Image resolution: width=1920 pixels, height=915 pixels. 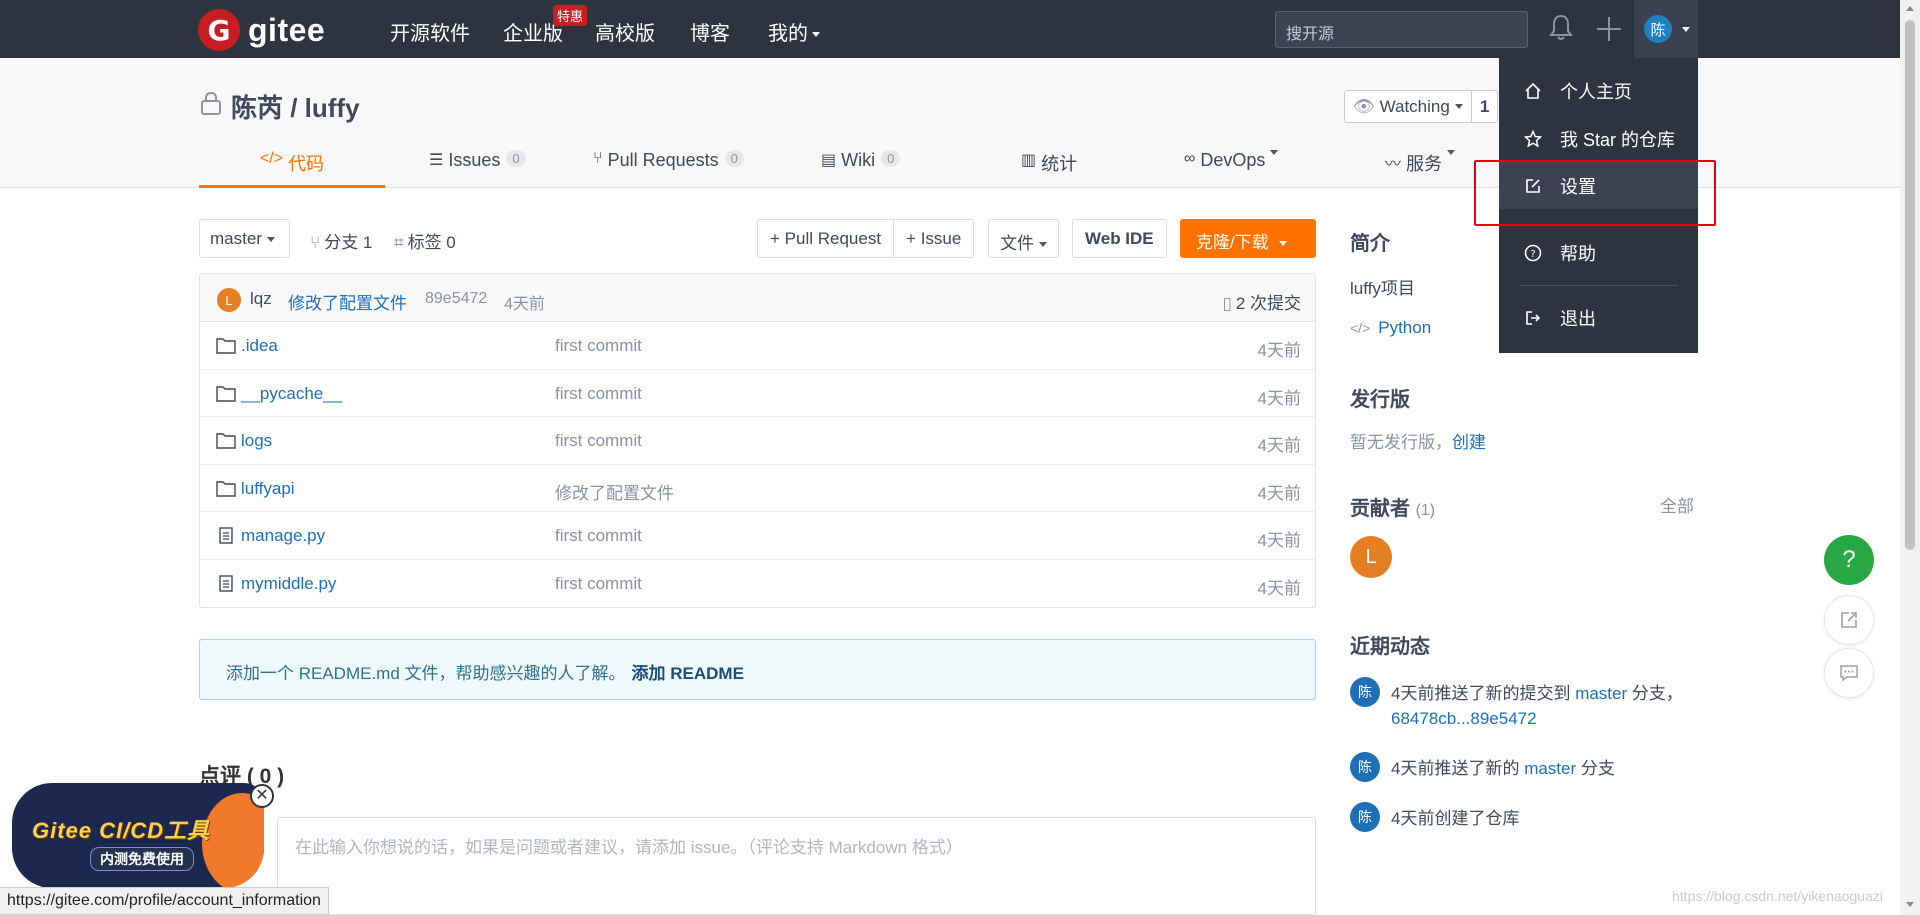 I want to click on tab-label: Wiki, so click(x=858, y=160).